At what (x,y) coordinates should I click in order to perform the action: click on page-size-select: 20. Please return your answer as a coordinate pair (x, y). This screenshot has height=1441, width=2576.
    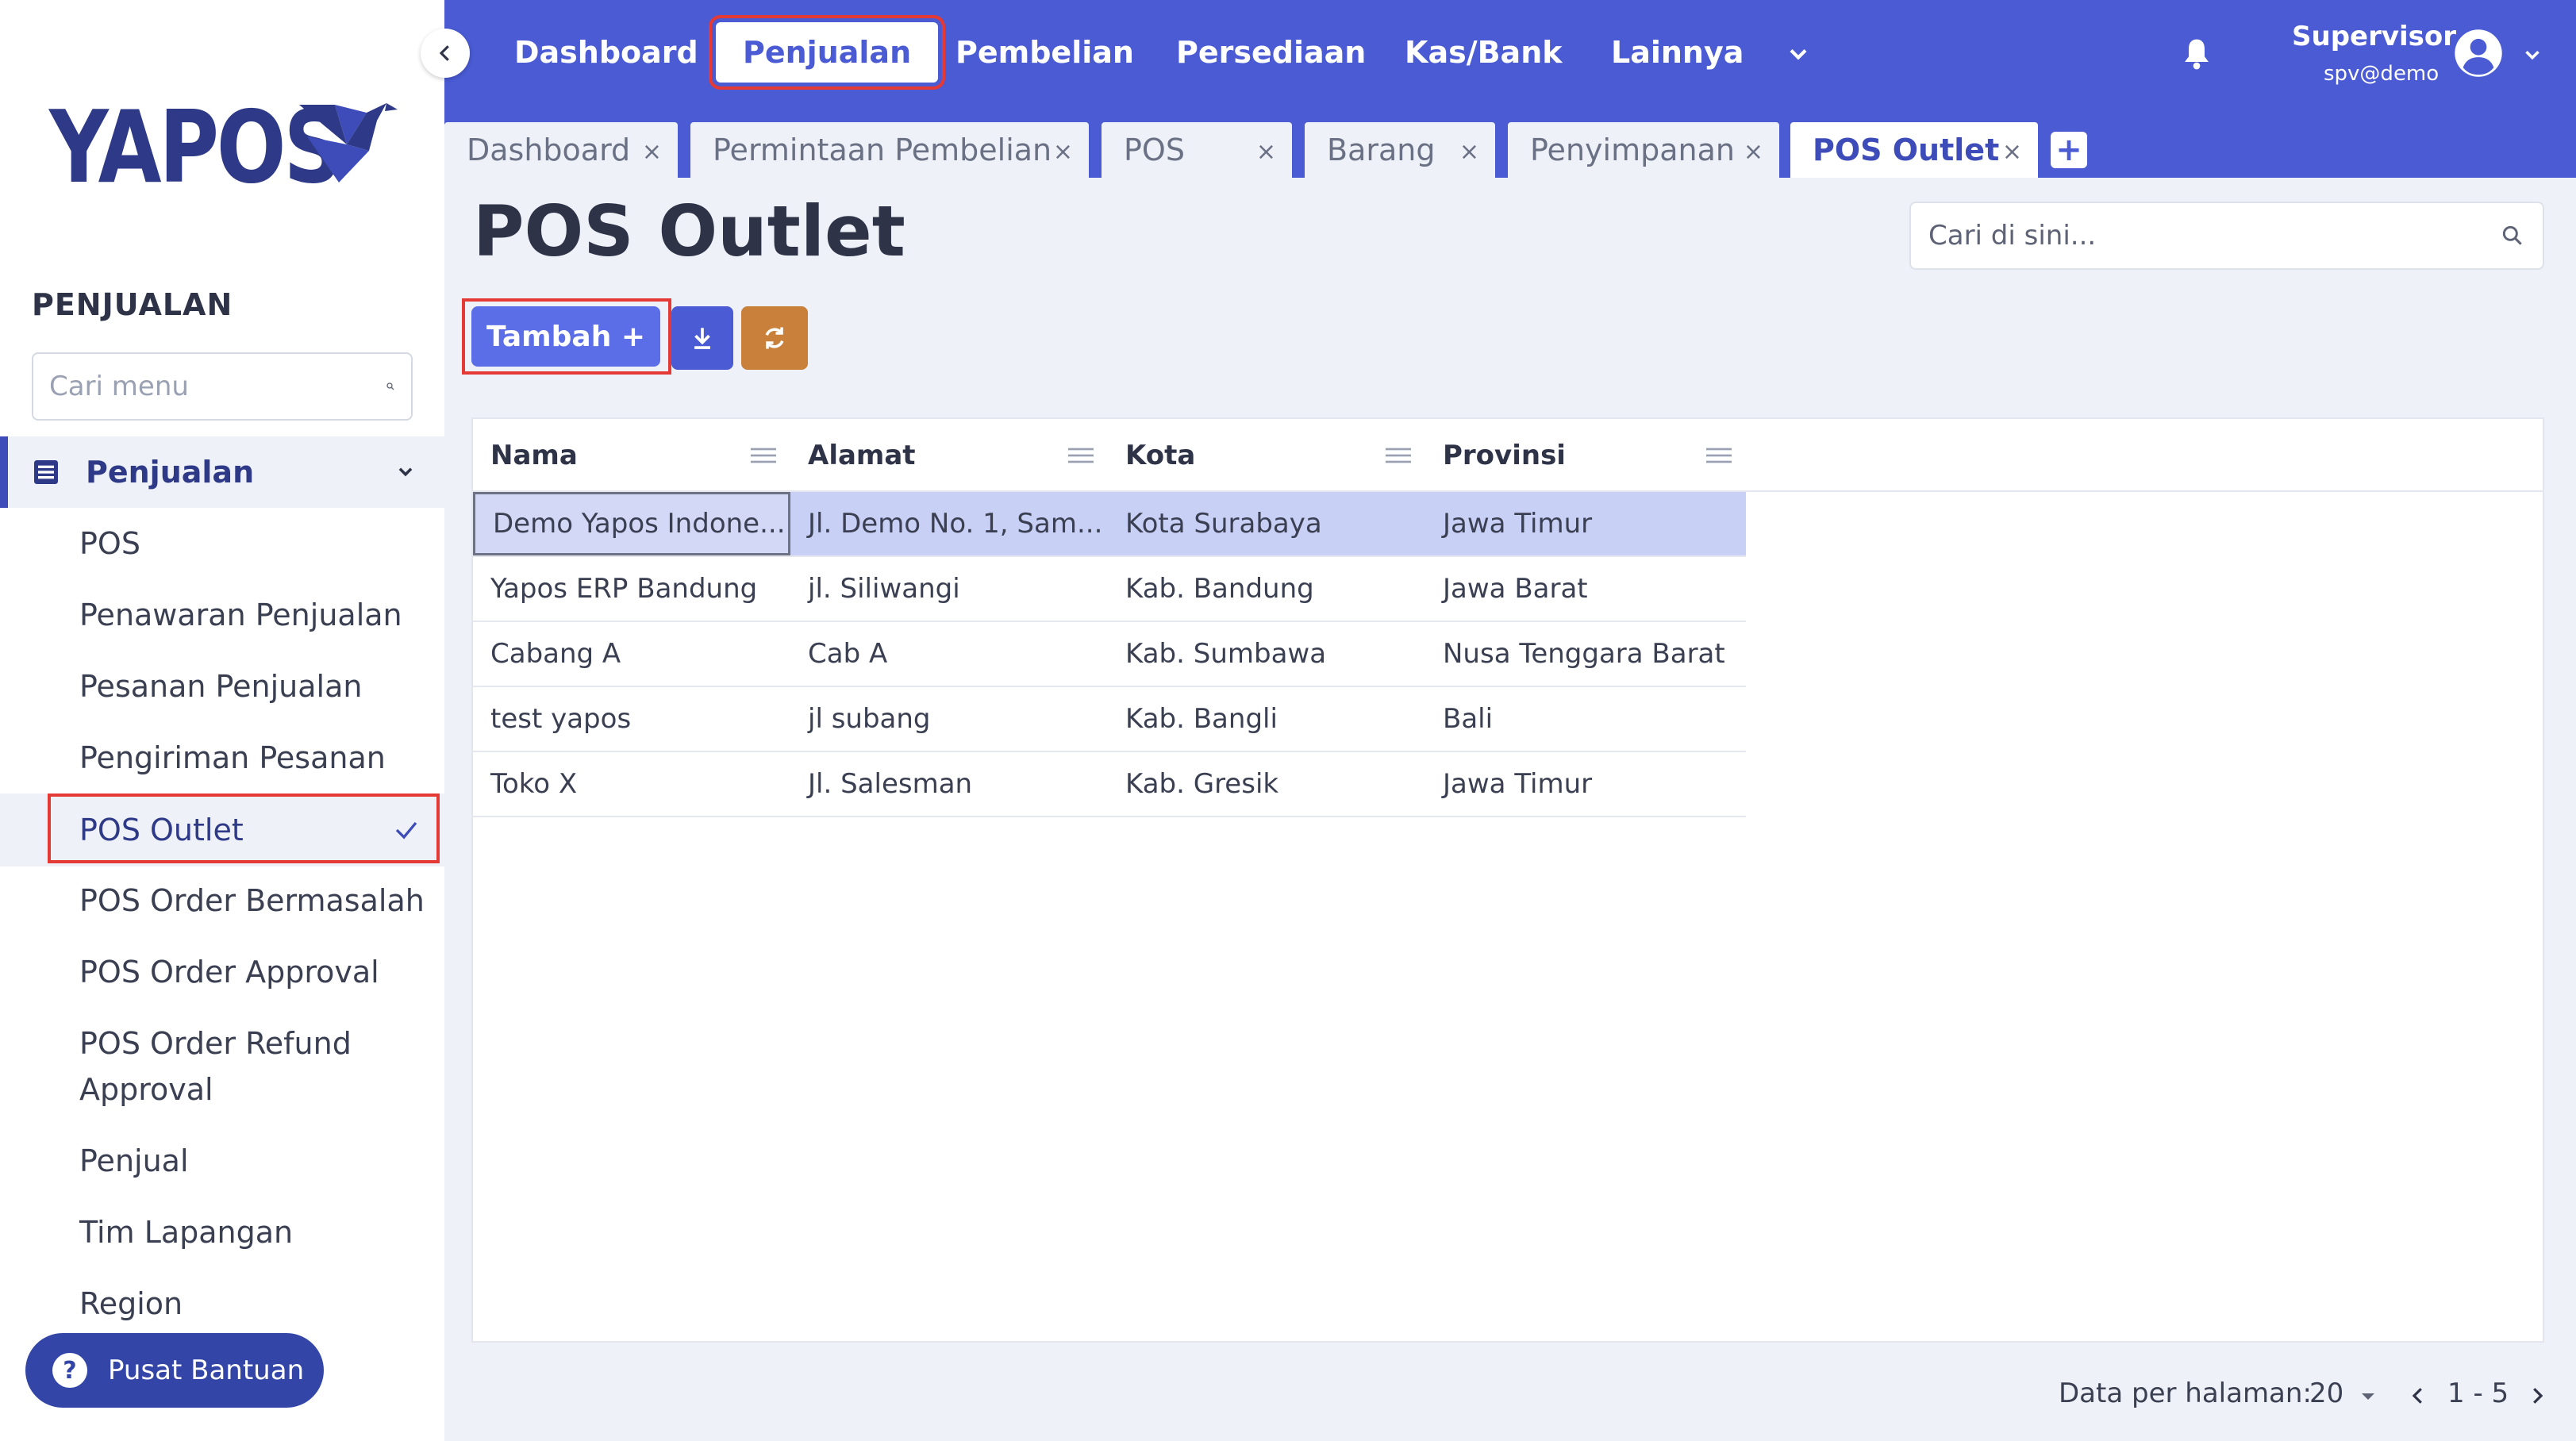
    Looking at the image, I should click on (2326, 1393).